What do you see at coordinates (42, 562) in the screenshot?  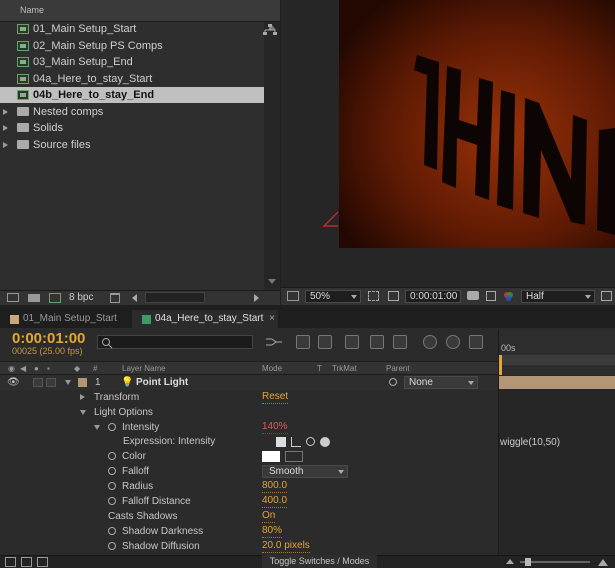 I see `in-out-pane-icon` at bounding box center [42, 562].